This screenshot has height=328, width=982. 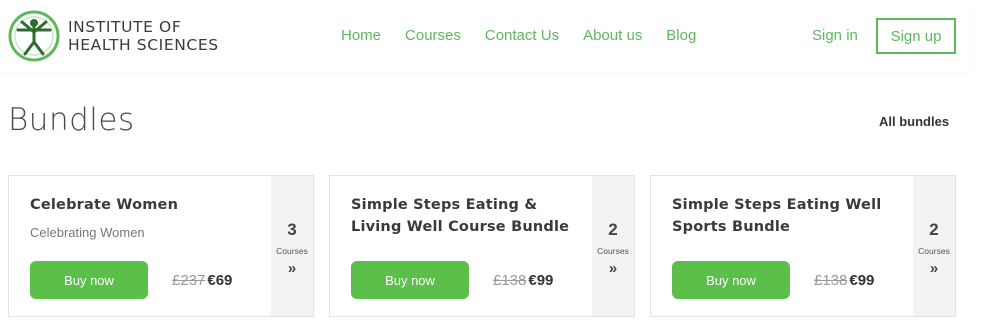 I want to click on bundle-price: £237 €69, so click(x=202, y=280).